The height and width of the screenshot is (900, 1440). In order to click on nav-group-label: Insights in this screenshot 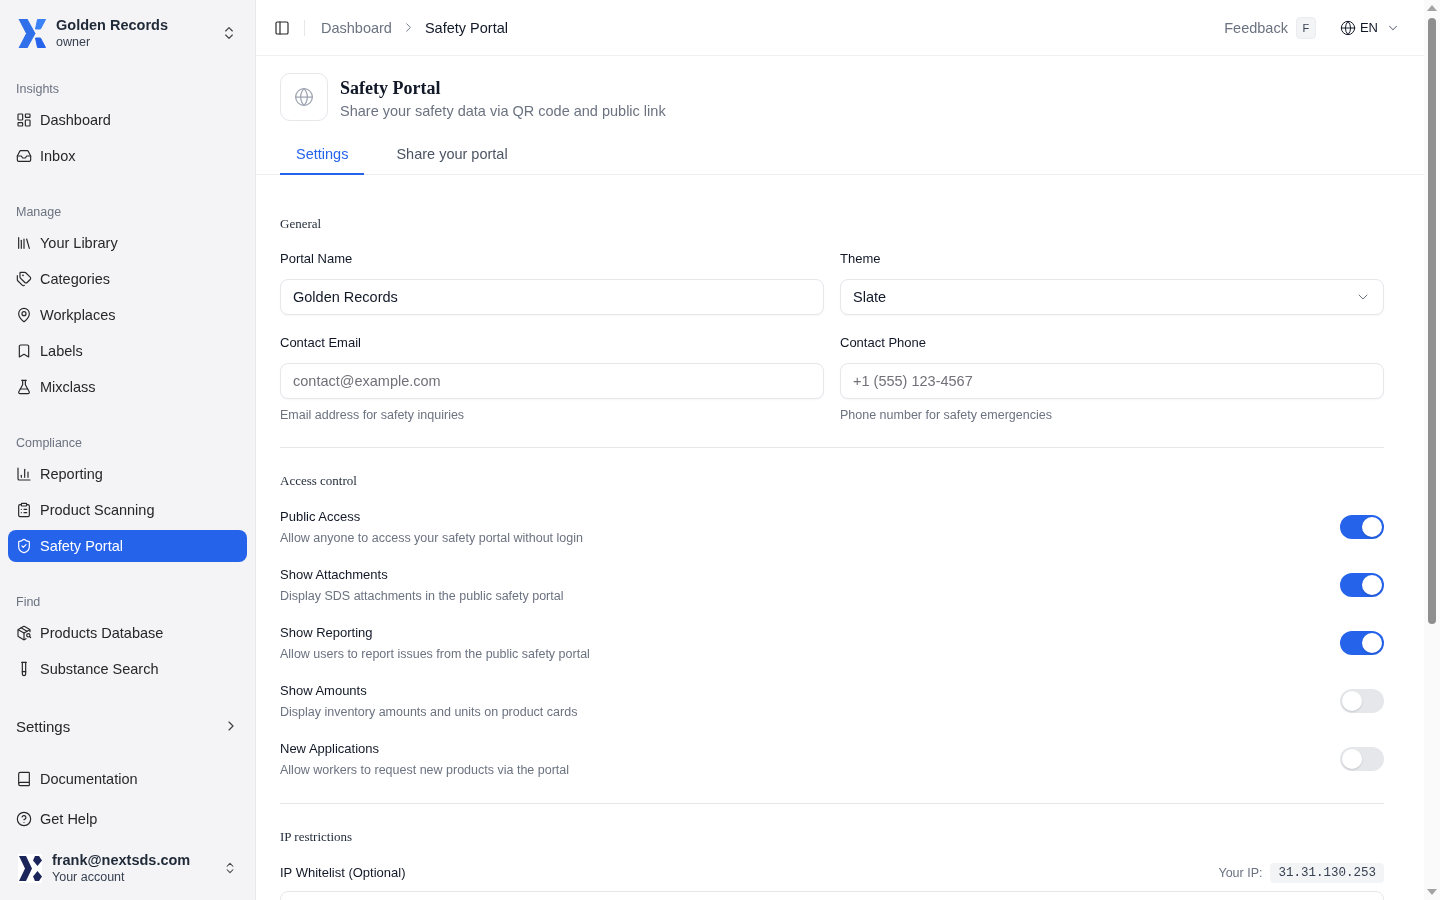, I will do `click(38, 89)`.